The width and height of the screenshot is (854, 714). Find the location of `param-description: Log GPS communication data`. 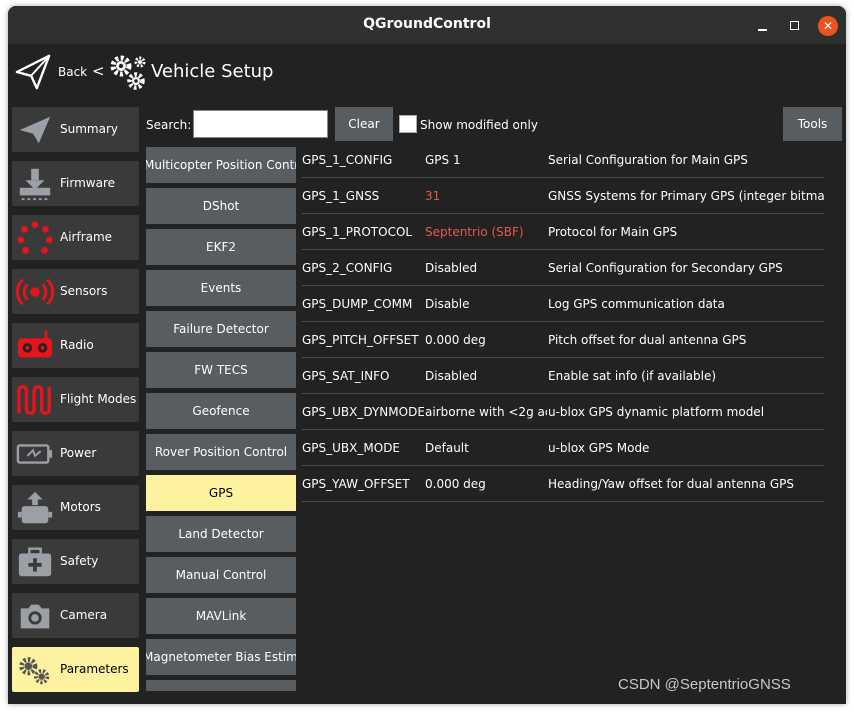

param-description: Log GPS communication data is located at coordinates (636, 304).